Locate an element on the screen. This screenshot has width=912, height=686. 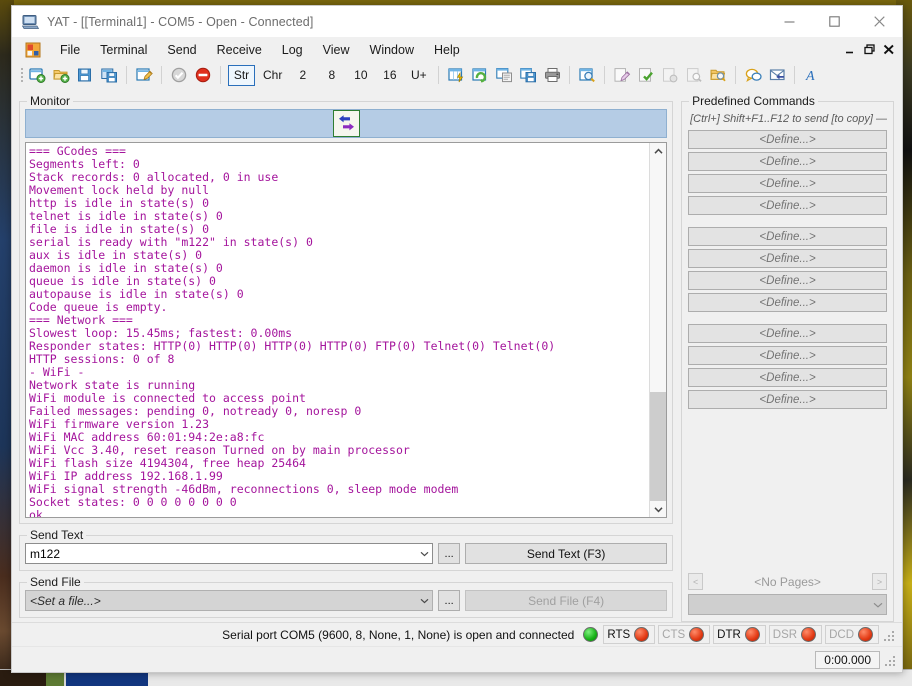
status-signal-cts: CTS is located at coordinates (684, 634).